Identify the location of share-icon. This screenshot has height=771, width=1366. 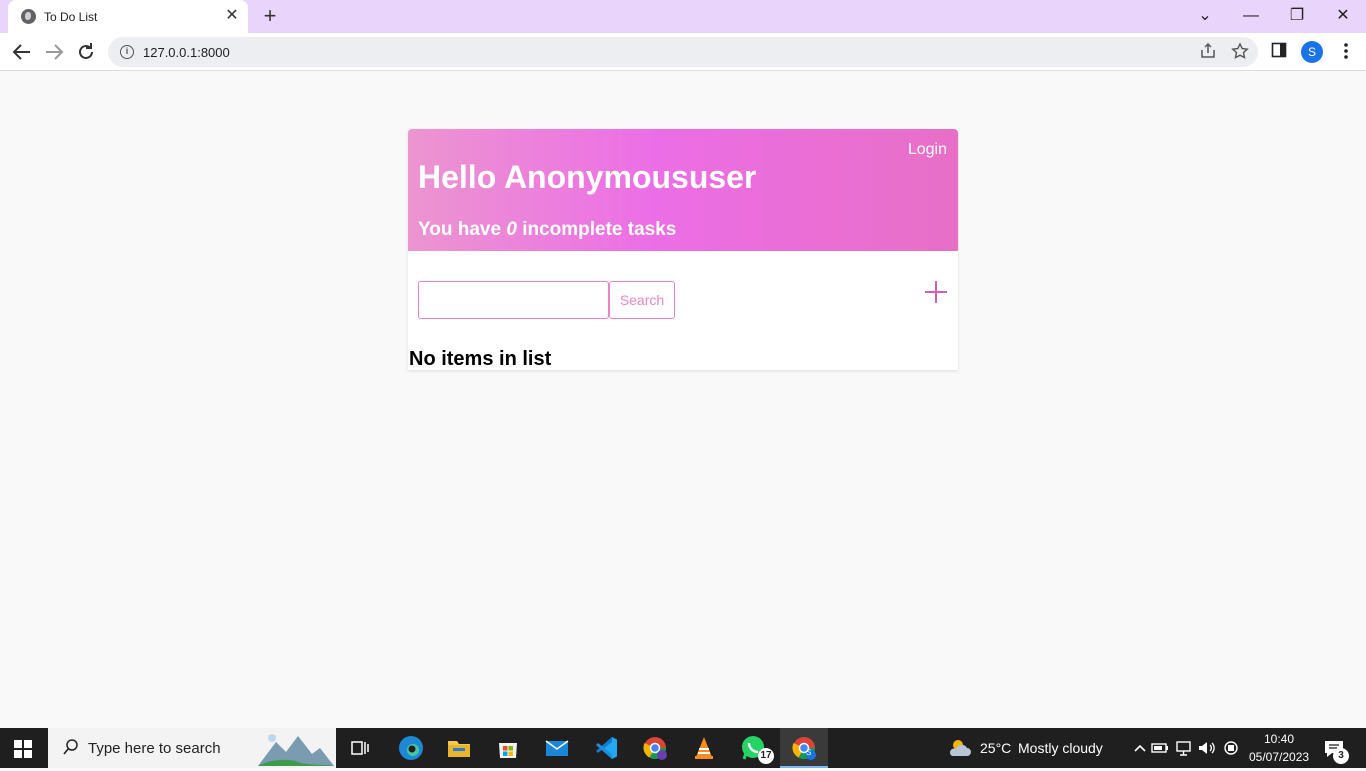
(1208, 52).